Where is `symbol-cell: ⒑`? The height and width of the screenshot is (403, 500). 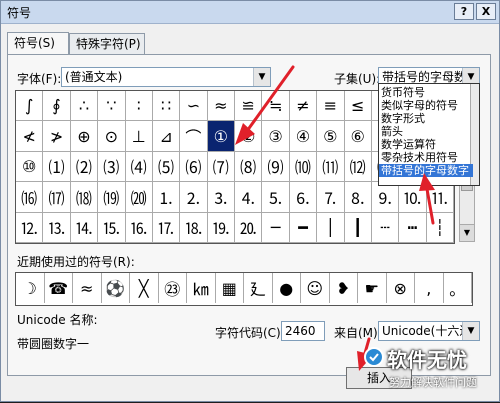 symbol-cell: ⒑ is located at coordinates (413, 197).